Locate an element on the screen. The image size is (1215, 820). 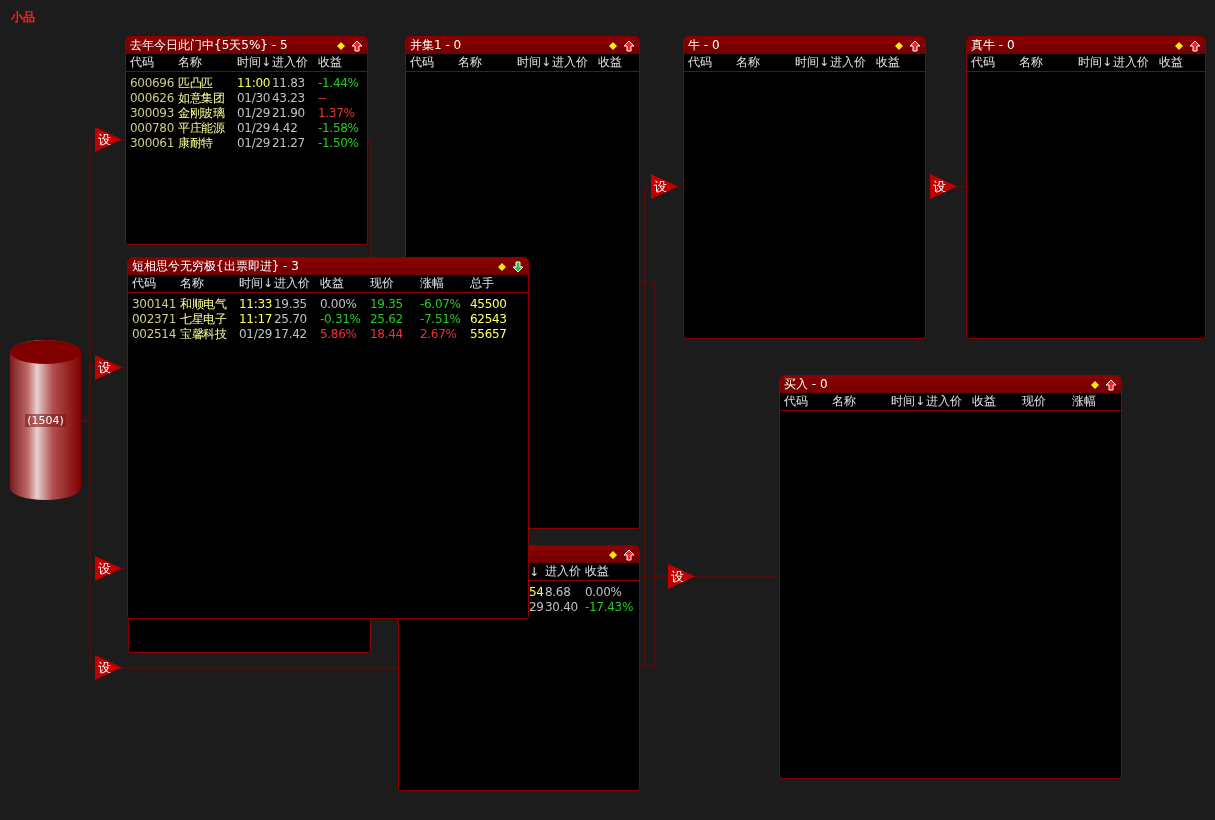
table-cell: 300141 is located at coordinates (154, 304).